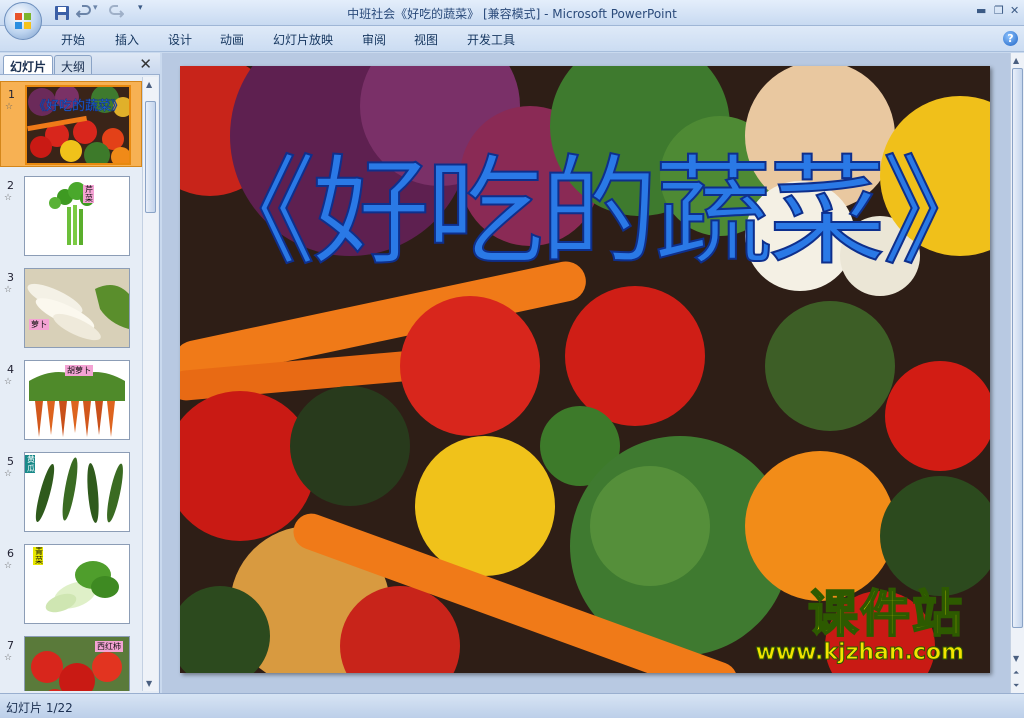  What do you see at coordinates (232, 39) in the screenshot?
I see `tab-animation: 动画` at bounding box center [232, 39].